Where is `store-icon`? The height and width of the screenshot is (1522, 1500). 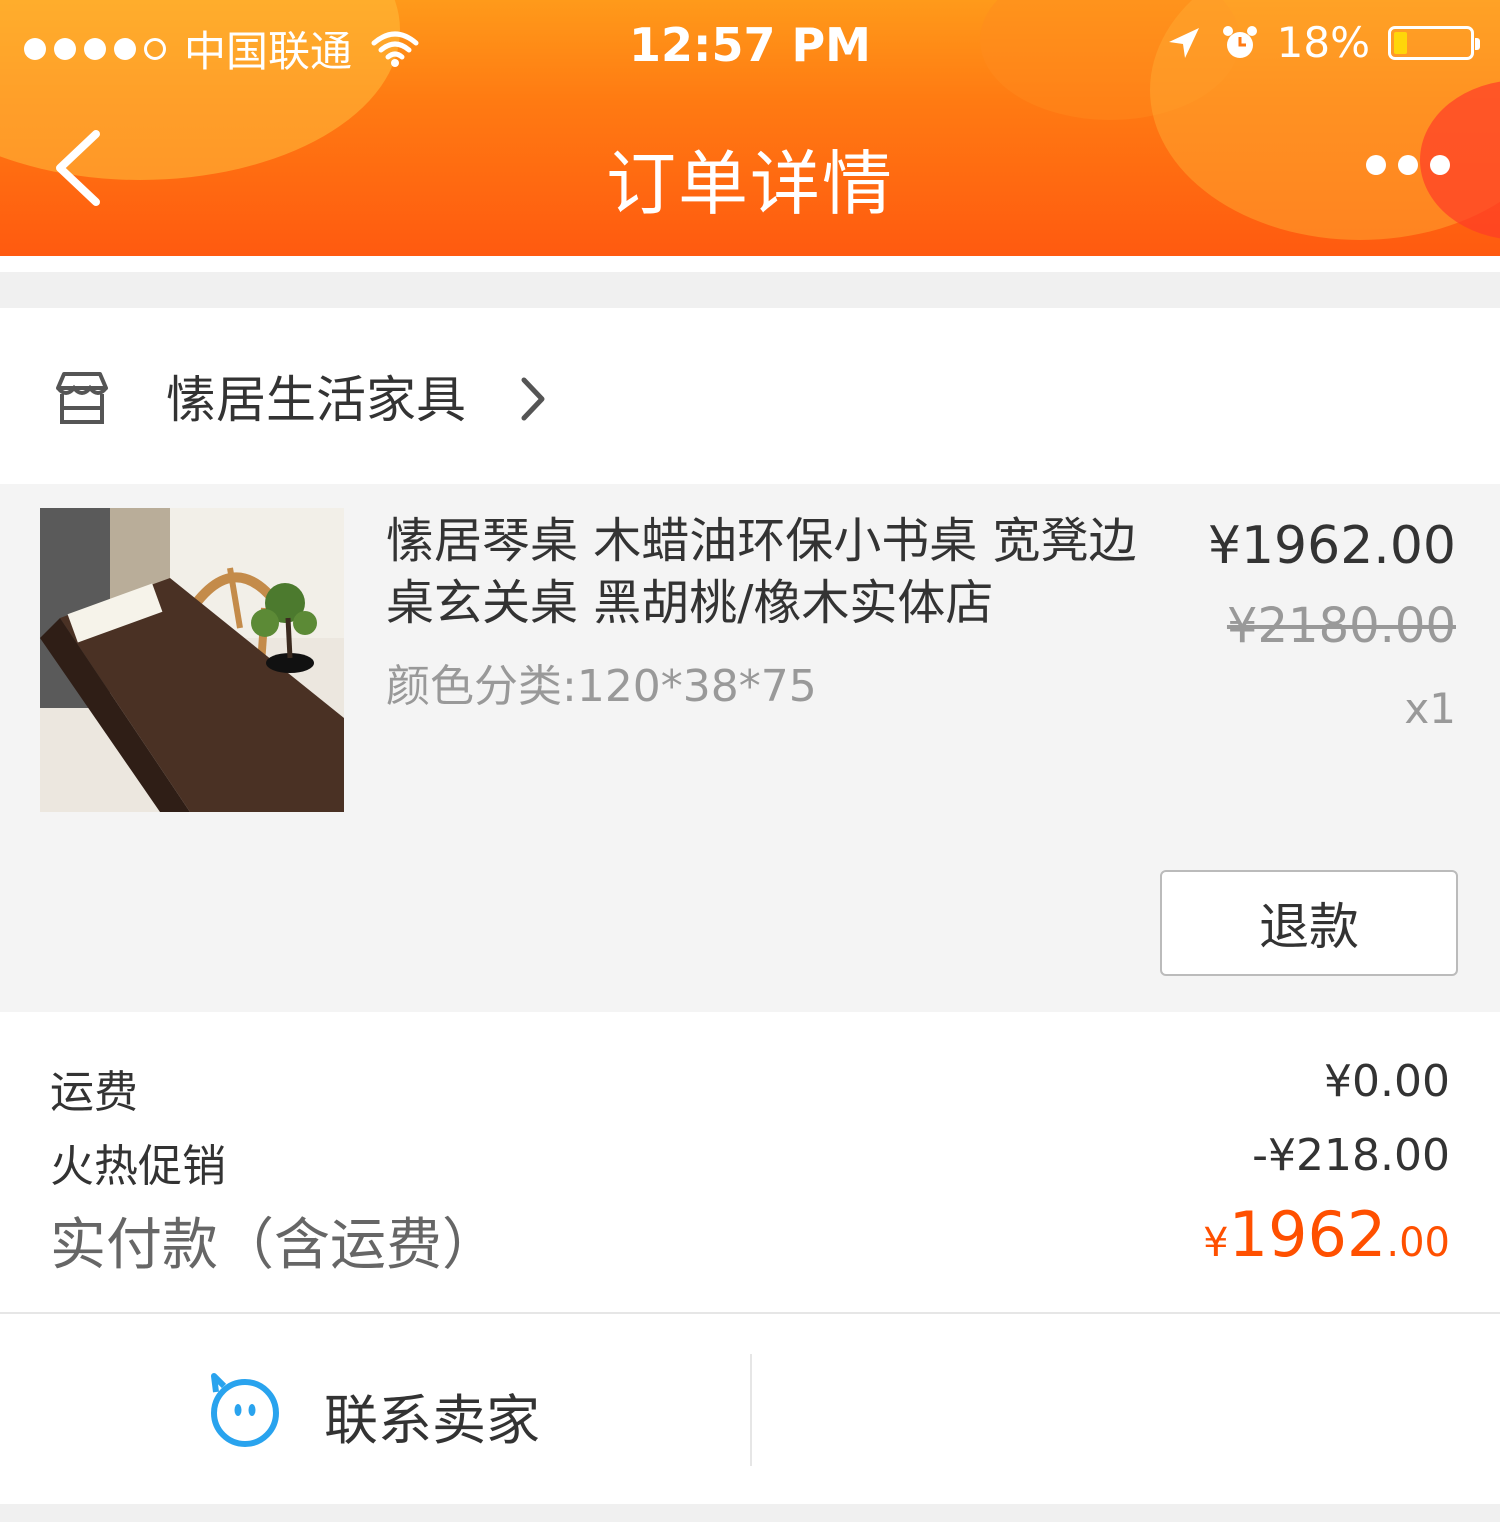
store-icon is located at coordinates (82, 398).